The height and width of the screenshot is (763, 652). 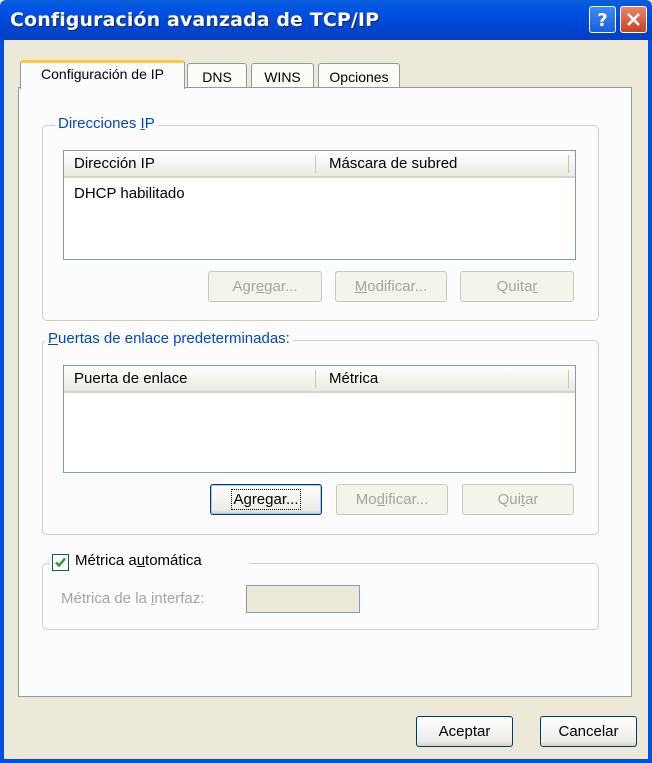 What do you see at coordinates (189, 378) in the screenshot?
I see `column-header-gateway: Puerta de enlace` at bounding box center [189, 378].